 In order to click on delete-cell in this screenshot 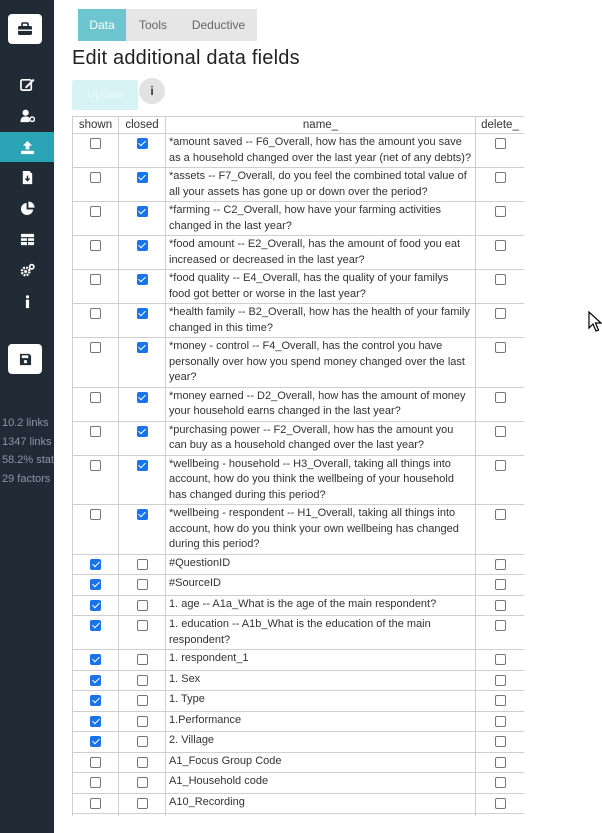, I will do `click(499, 320)`.